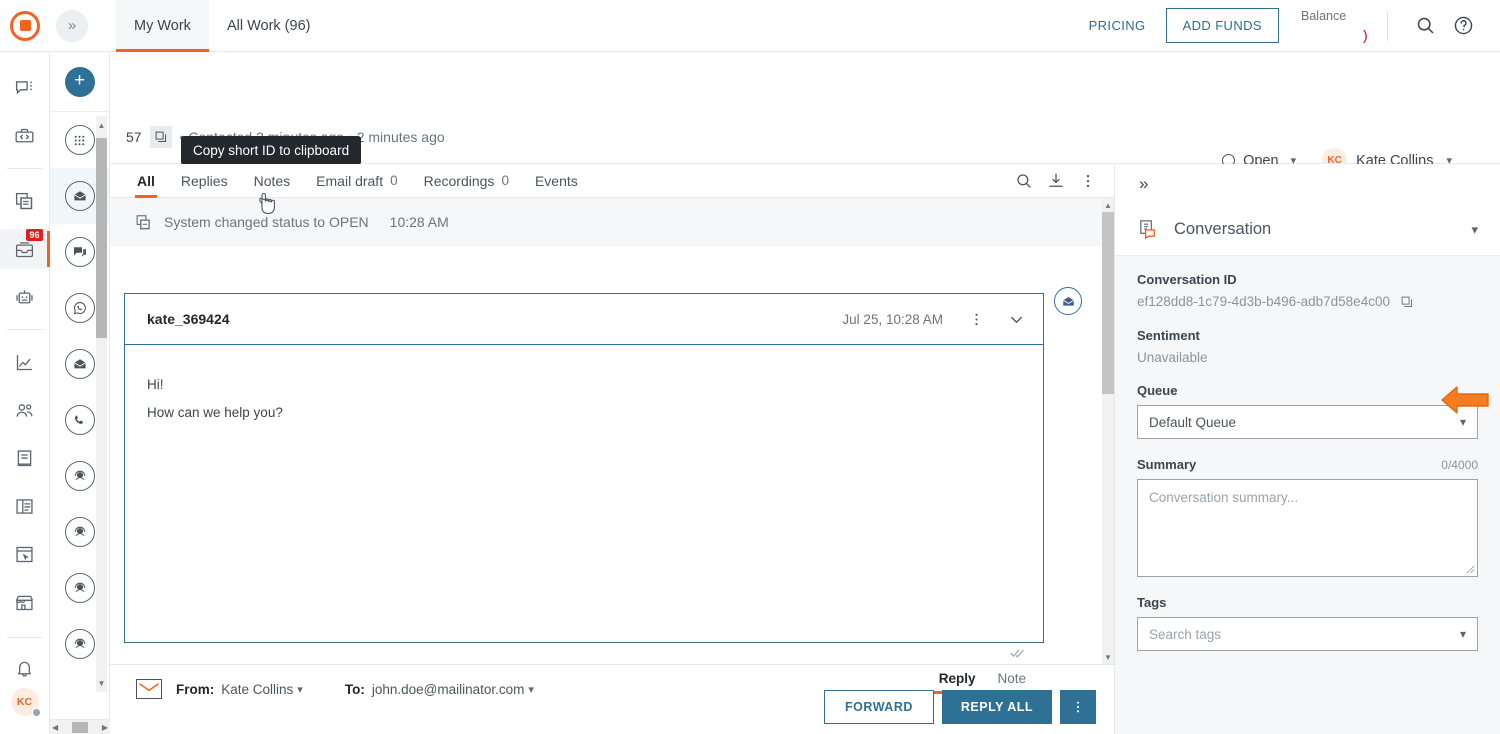 The height and width of the screenshot is (734, 1500). Describe the element at coordinates (1222, 25) in the screenshot. I see `add-funds-button: ADD FUNDS` at that location.